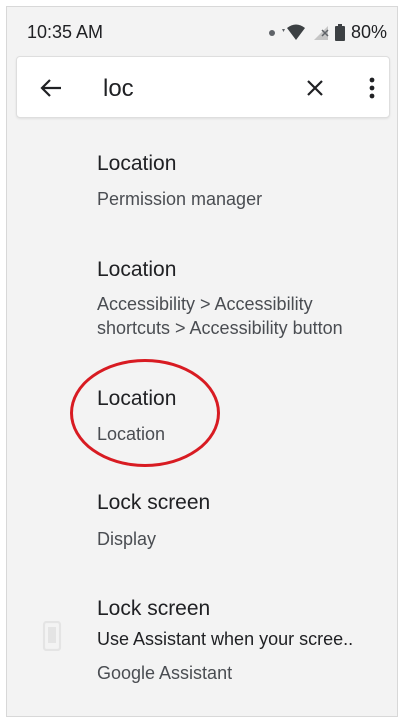 The height and width of the screenshot is (723, 404). I want to click on result-description: Use Assistant when your scree.., so click(225, 639).